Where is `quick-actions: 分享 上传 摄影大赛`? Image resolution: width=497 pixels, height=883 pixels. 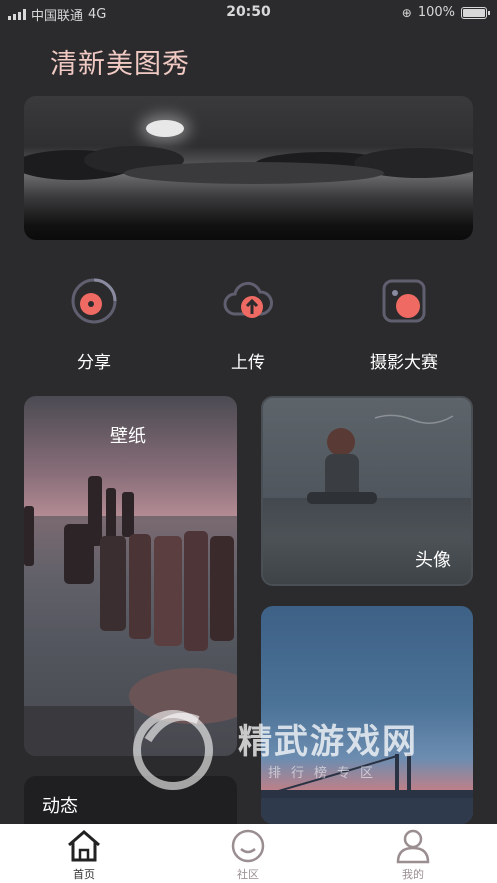 quick-actions: 分享 上传 摄影大赛 is located at coordinates (248, 321).